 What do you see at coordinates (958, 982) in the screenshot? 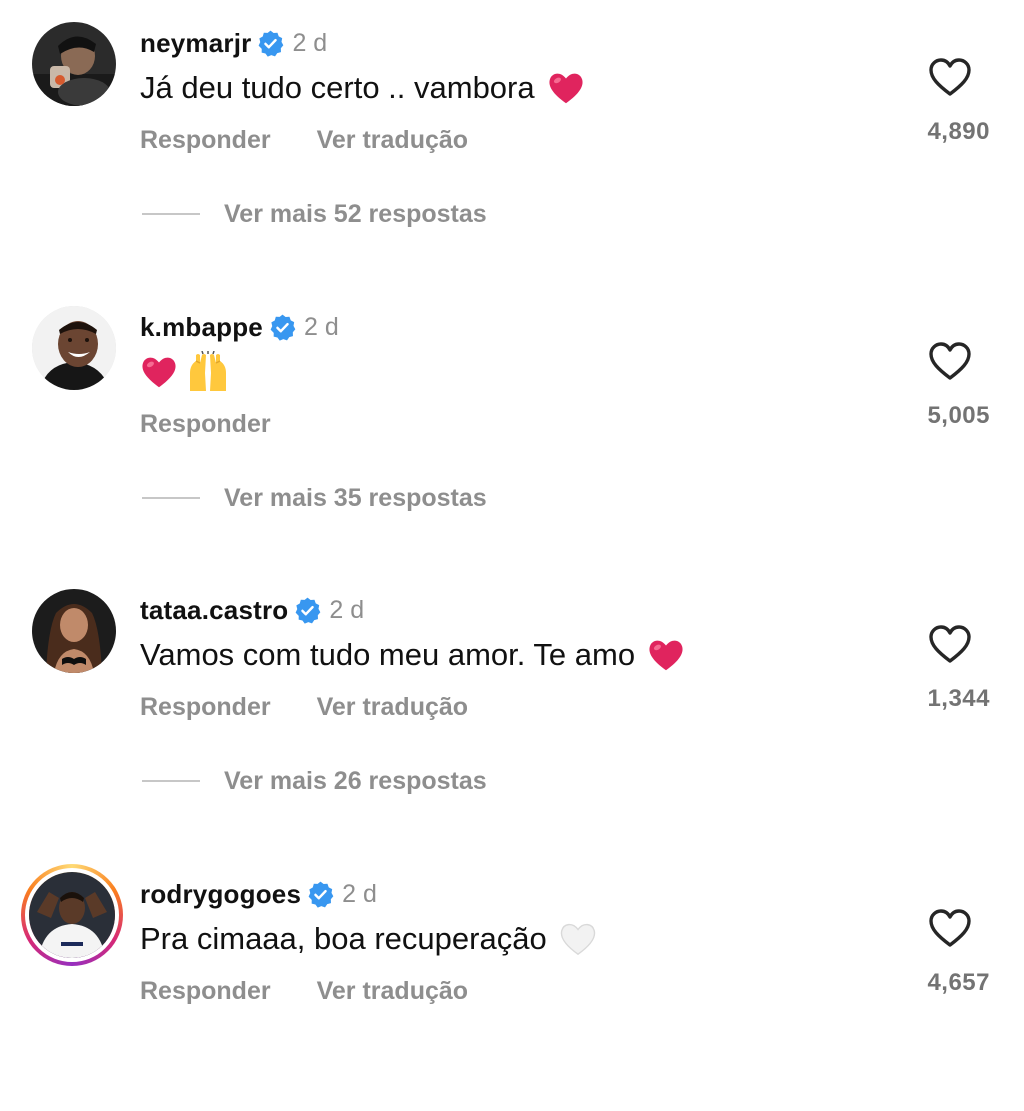
I see `like-count: 4,657` at bounding box center [958, 982].